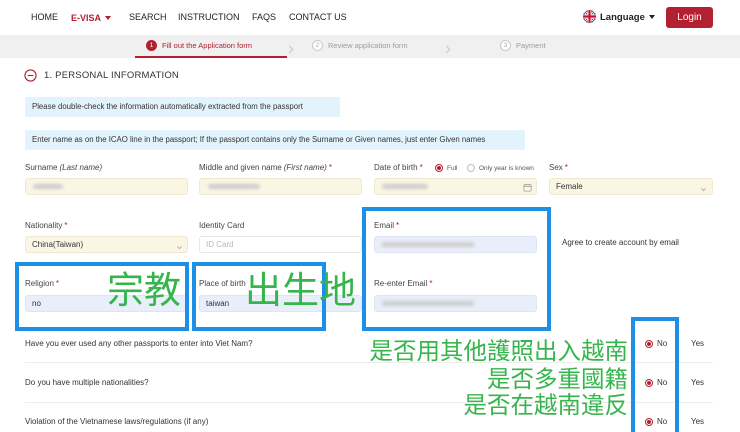  Describe the element at coordinates (531, 45) in the screenshot. I see `step-3-label: Payment` at that location.